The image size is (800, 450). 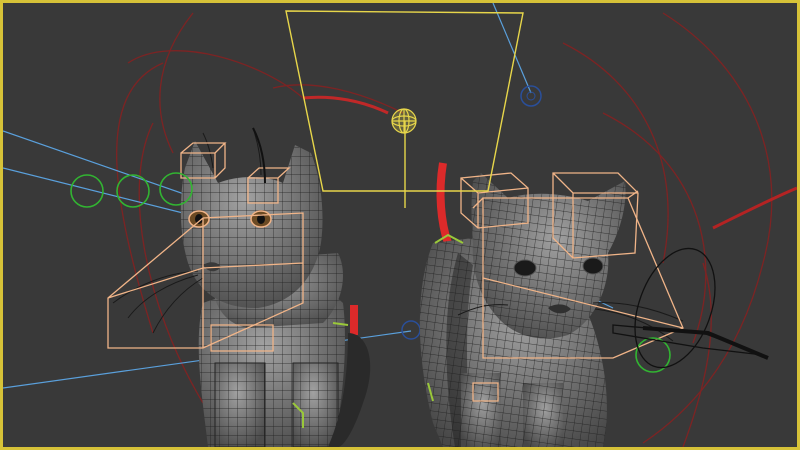 I want to click on red-spline-accent-right, so click(x=754, y=208).